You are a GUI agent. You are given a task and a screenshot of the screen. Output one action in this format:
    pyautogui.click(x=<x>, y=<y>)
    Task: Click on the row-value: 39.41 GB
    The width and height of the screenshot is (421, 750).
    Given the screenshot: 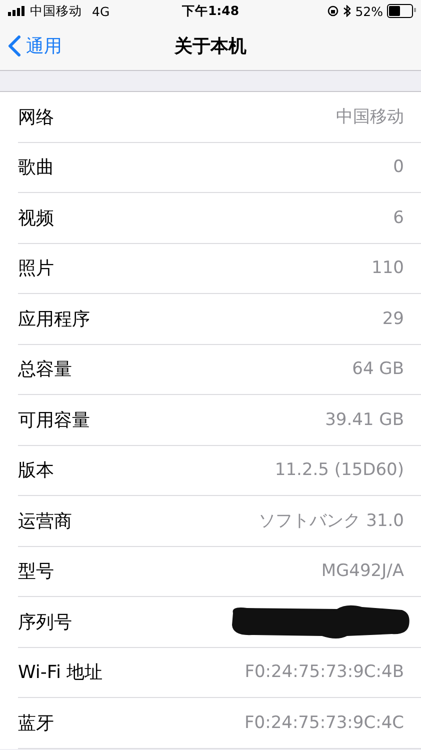 What is the action you would take?
    pyautogui.click(x=364, y=420)
    